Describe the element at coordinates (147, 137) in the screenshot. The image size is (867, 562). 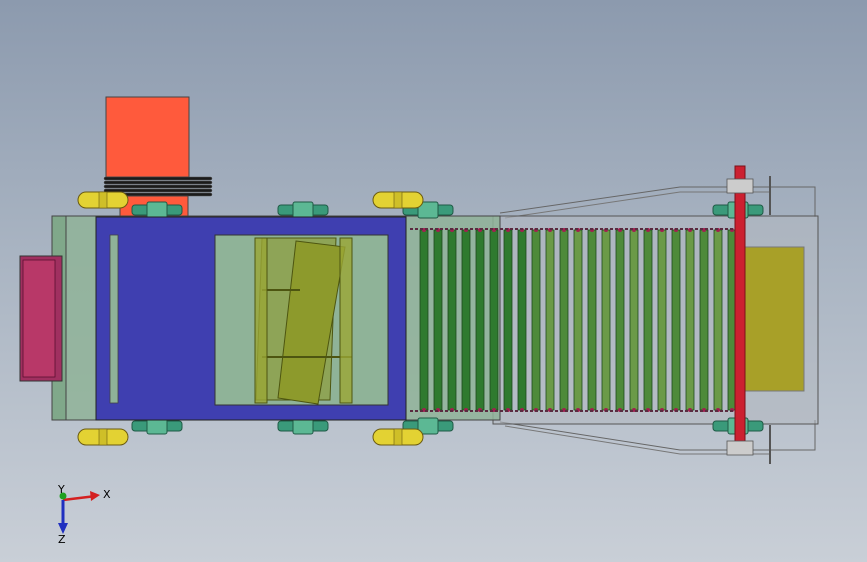
I see `motor` at that location.